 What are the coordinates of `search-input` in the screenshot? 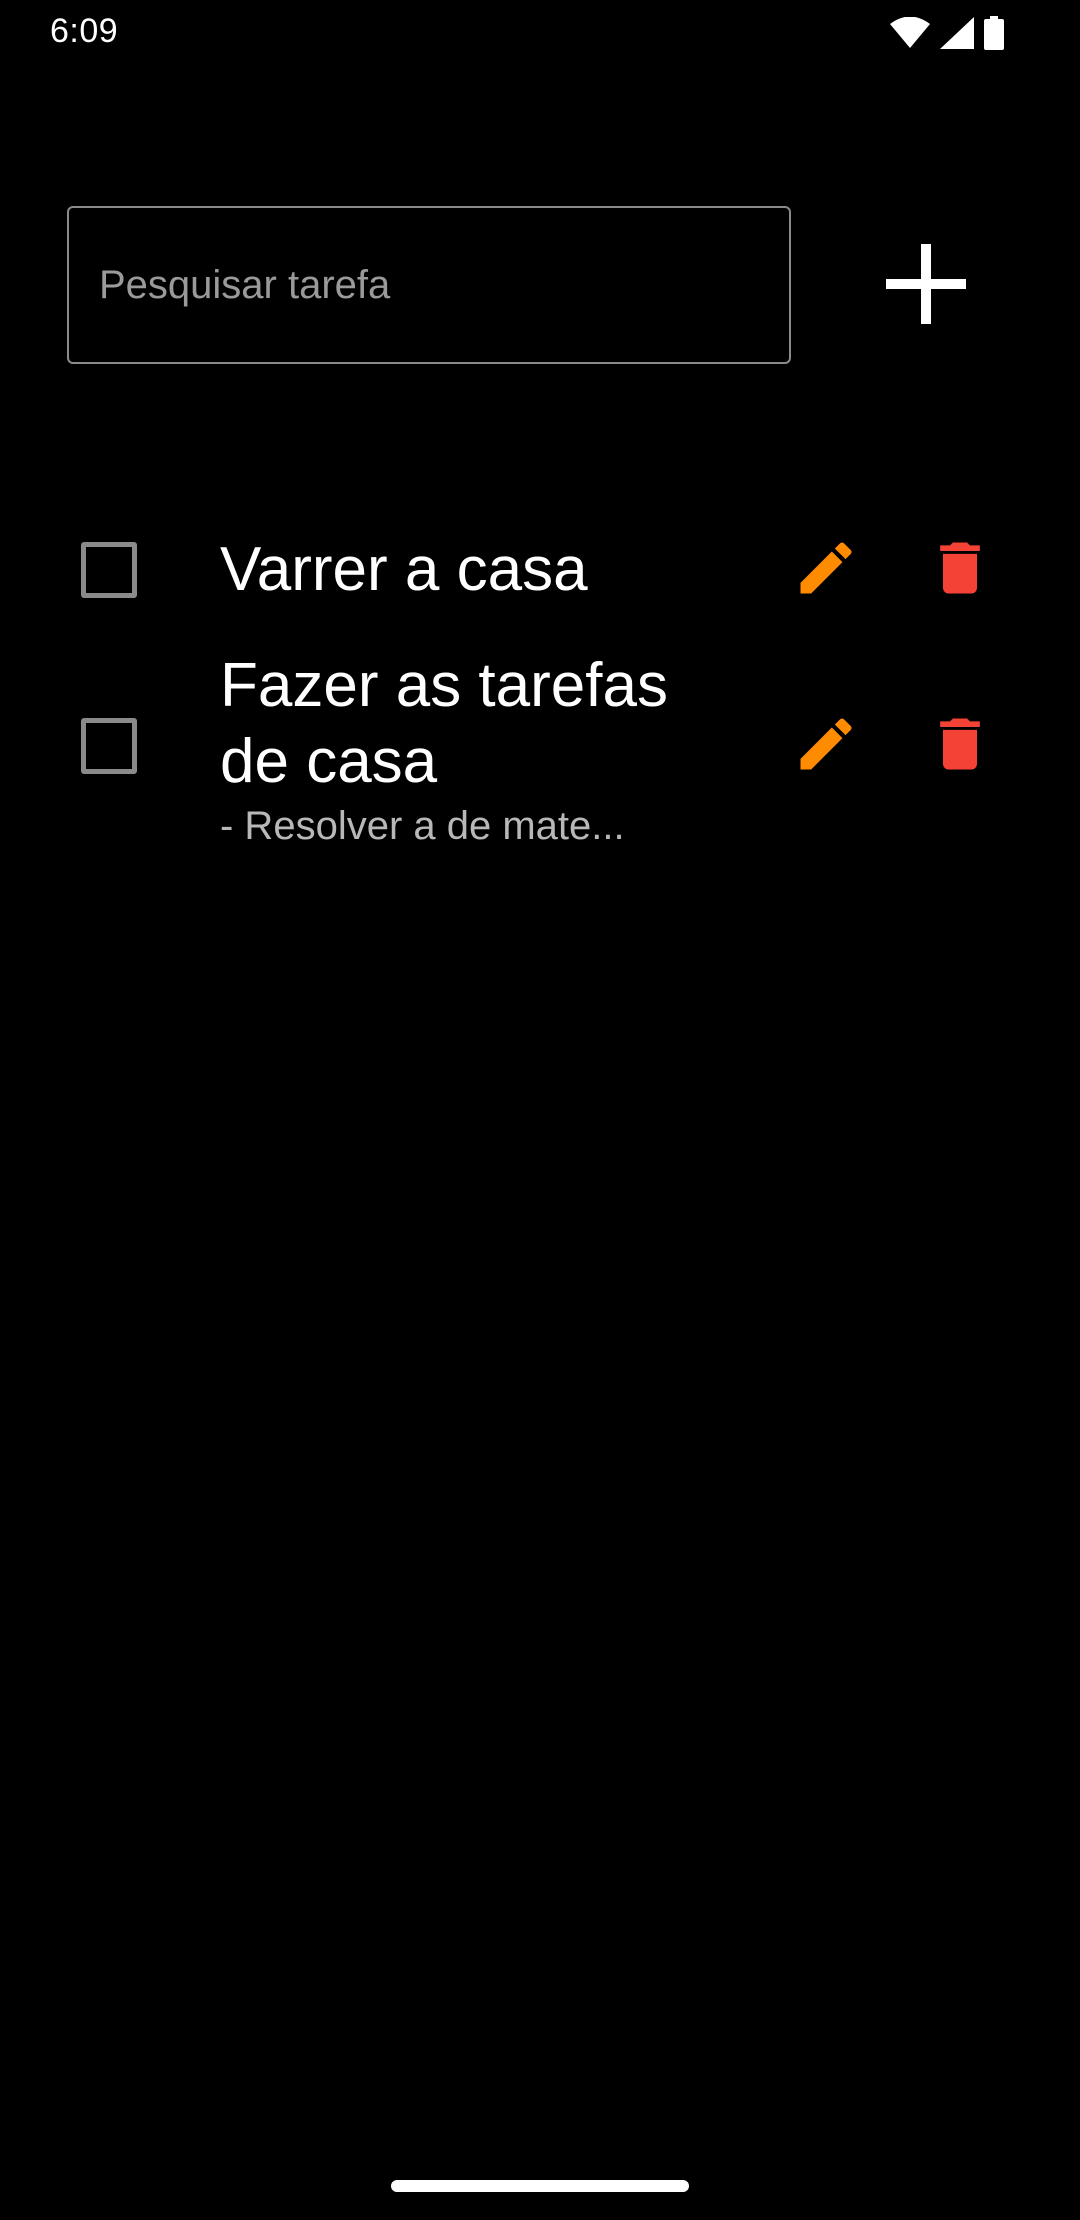 It's located at (429, 285).